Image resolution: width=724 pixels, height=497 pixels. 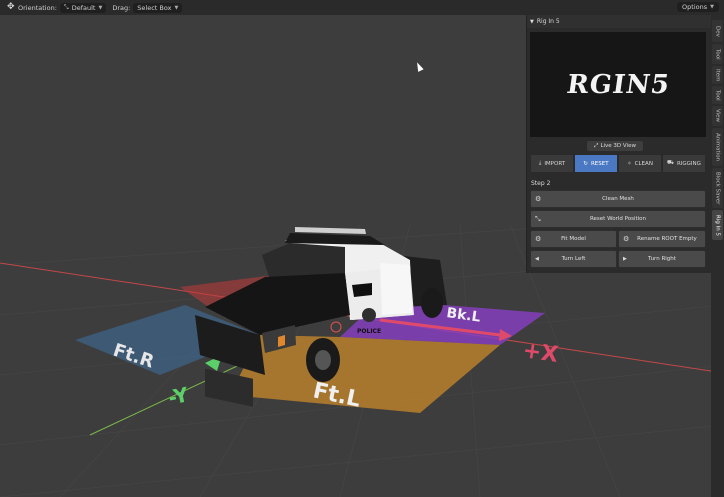 What do you see at coordinates (121, 7) in the screenshot?
I see `drag-label: Drag:` at bounding box center [121, 7].